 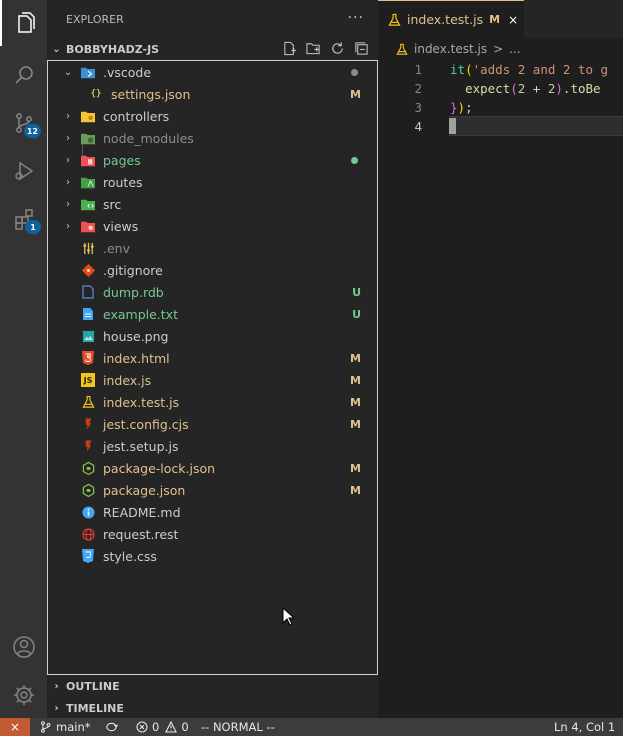 I want to click on timeline-panel-header: › TIMELINE, so click(x=212, y=708).